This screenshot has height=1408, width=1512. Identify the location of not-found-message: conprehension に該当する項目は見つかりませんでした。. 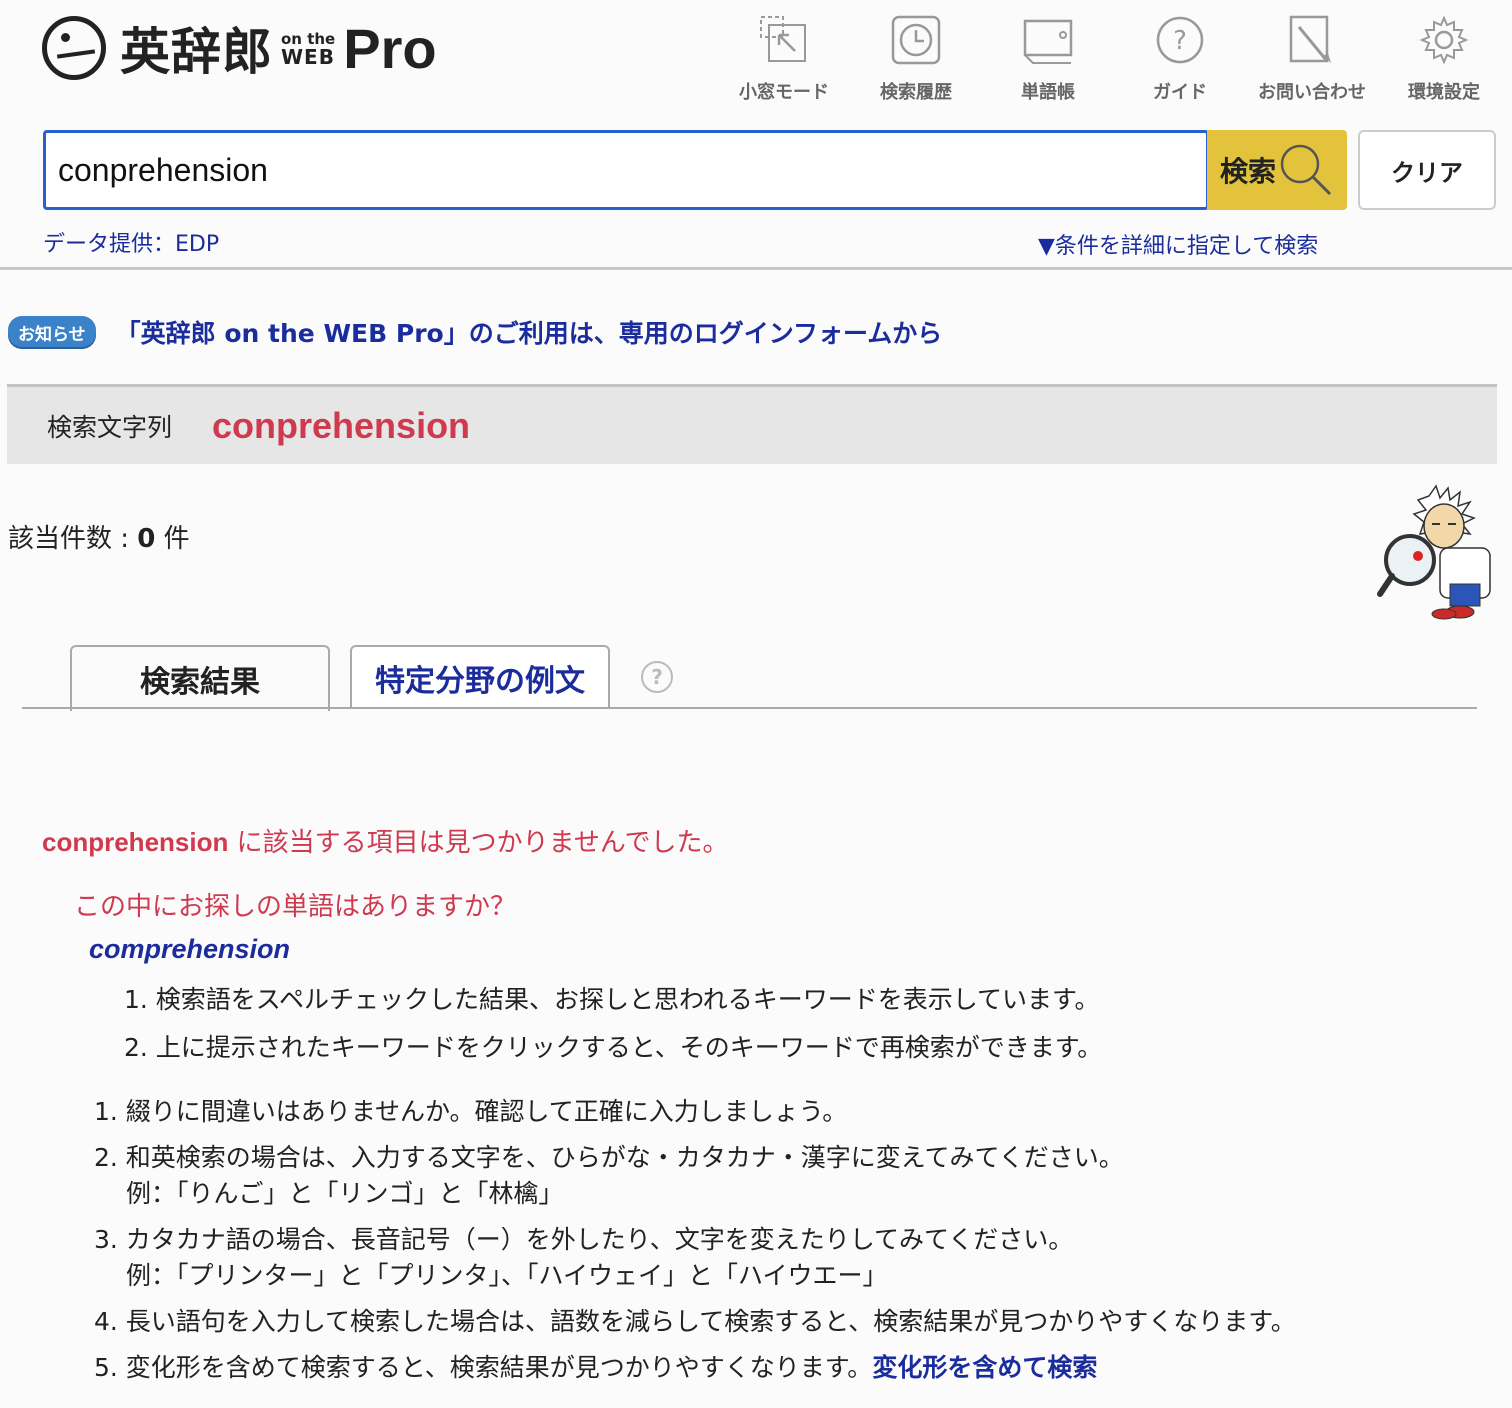
(385, 840).